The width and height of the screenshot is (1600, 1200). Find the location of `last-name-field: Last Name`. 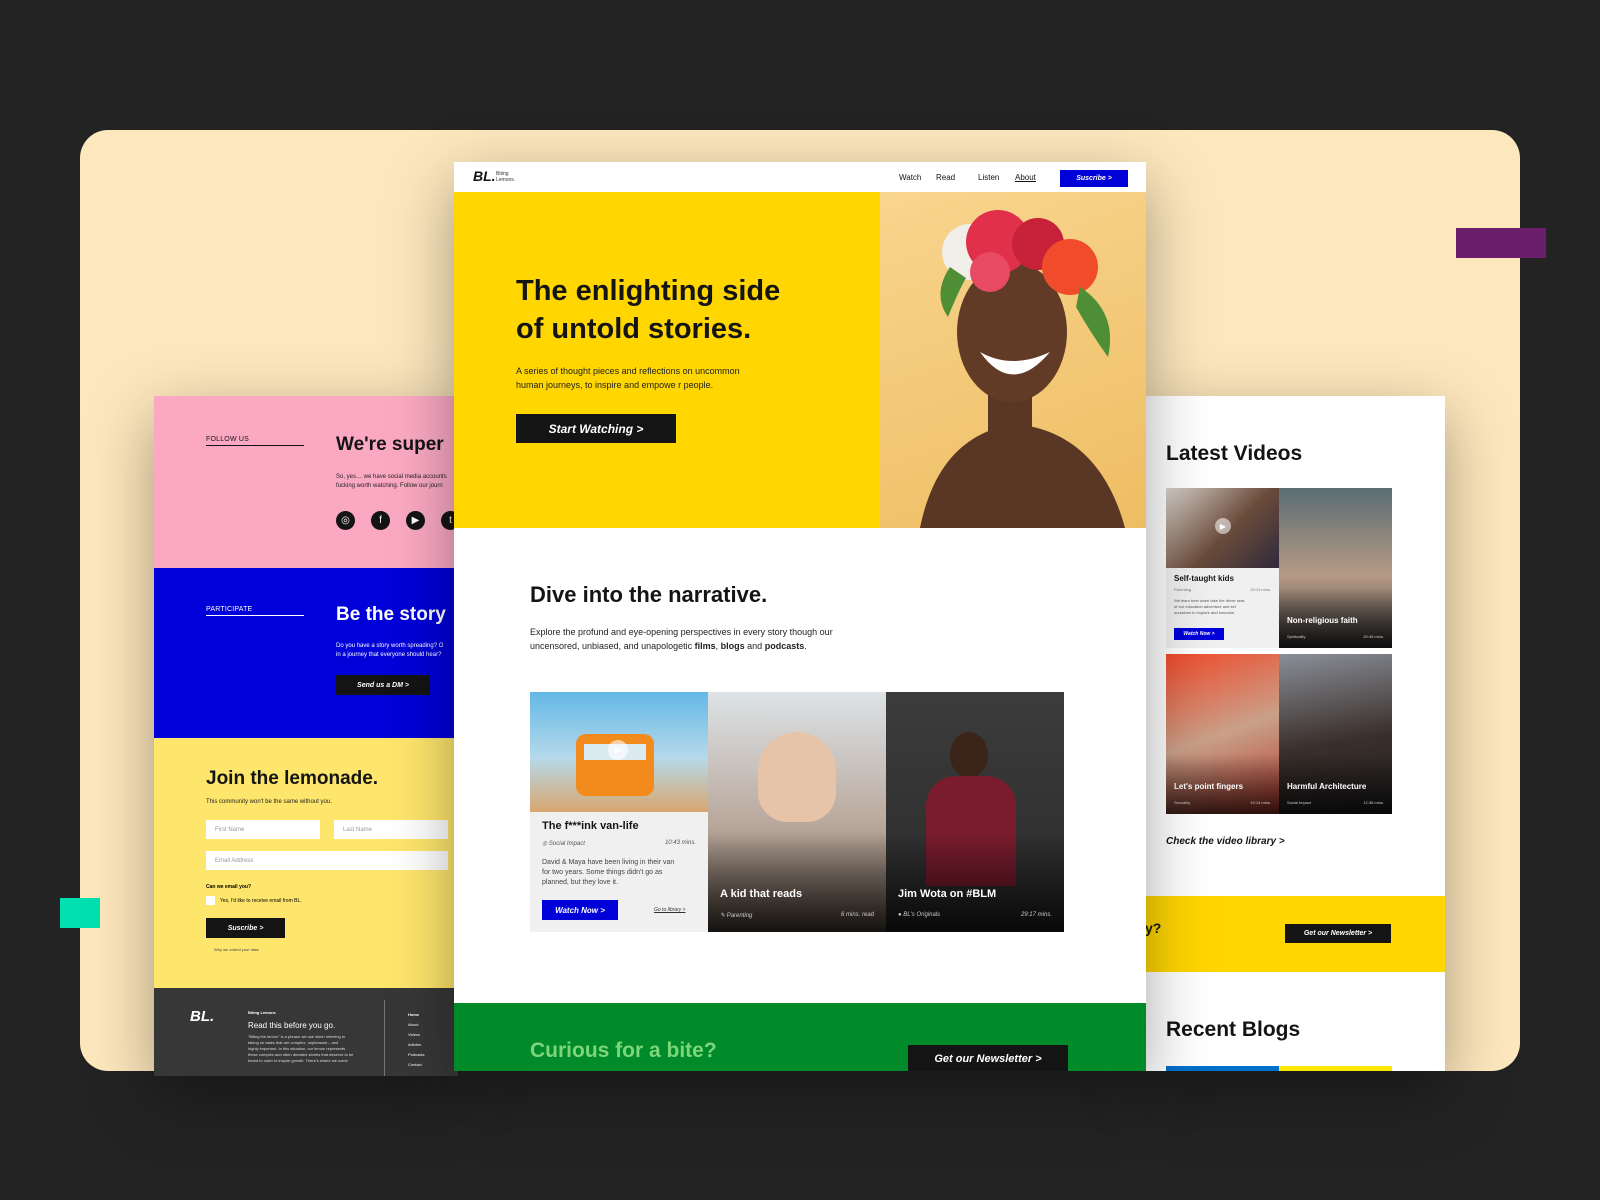

last-name-field: Last Name is located at coordinates (391, 829).